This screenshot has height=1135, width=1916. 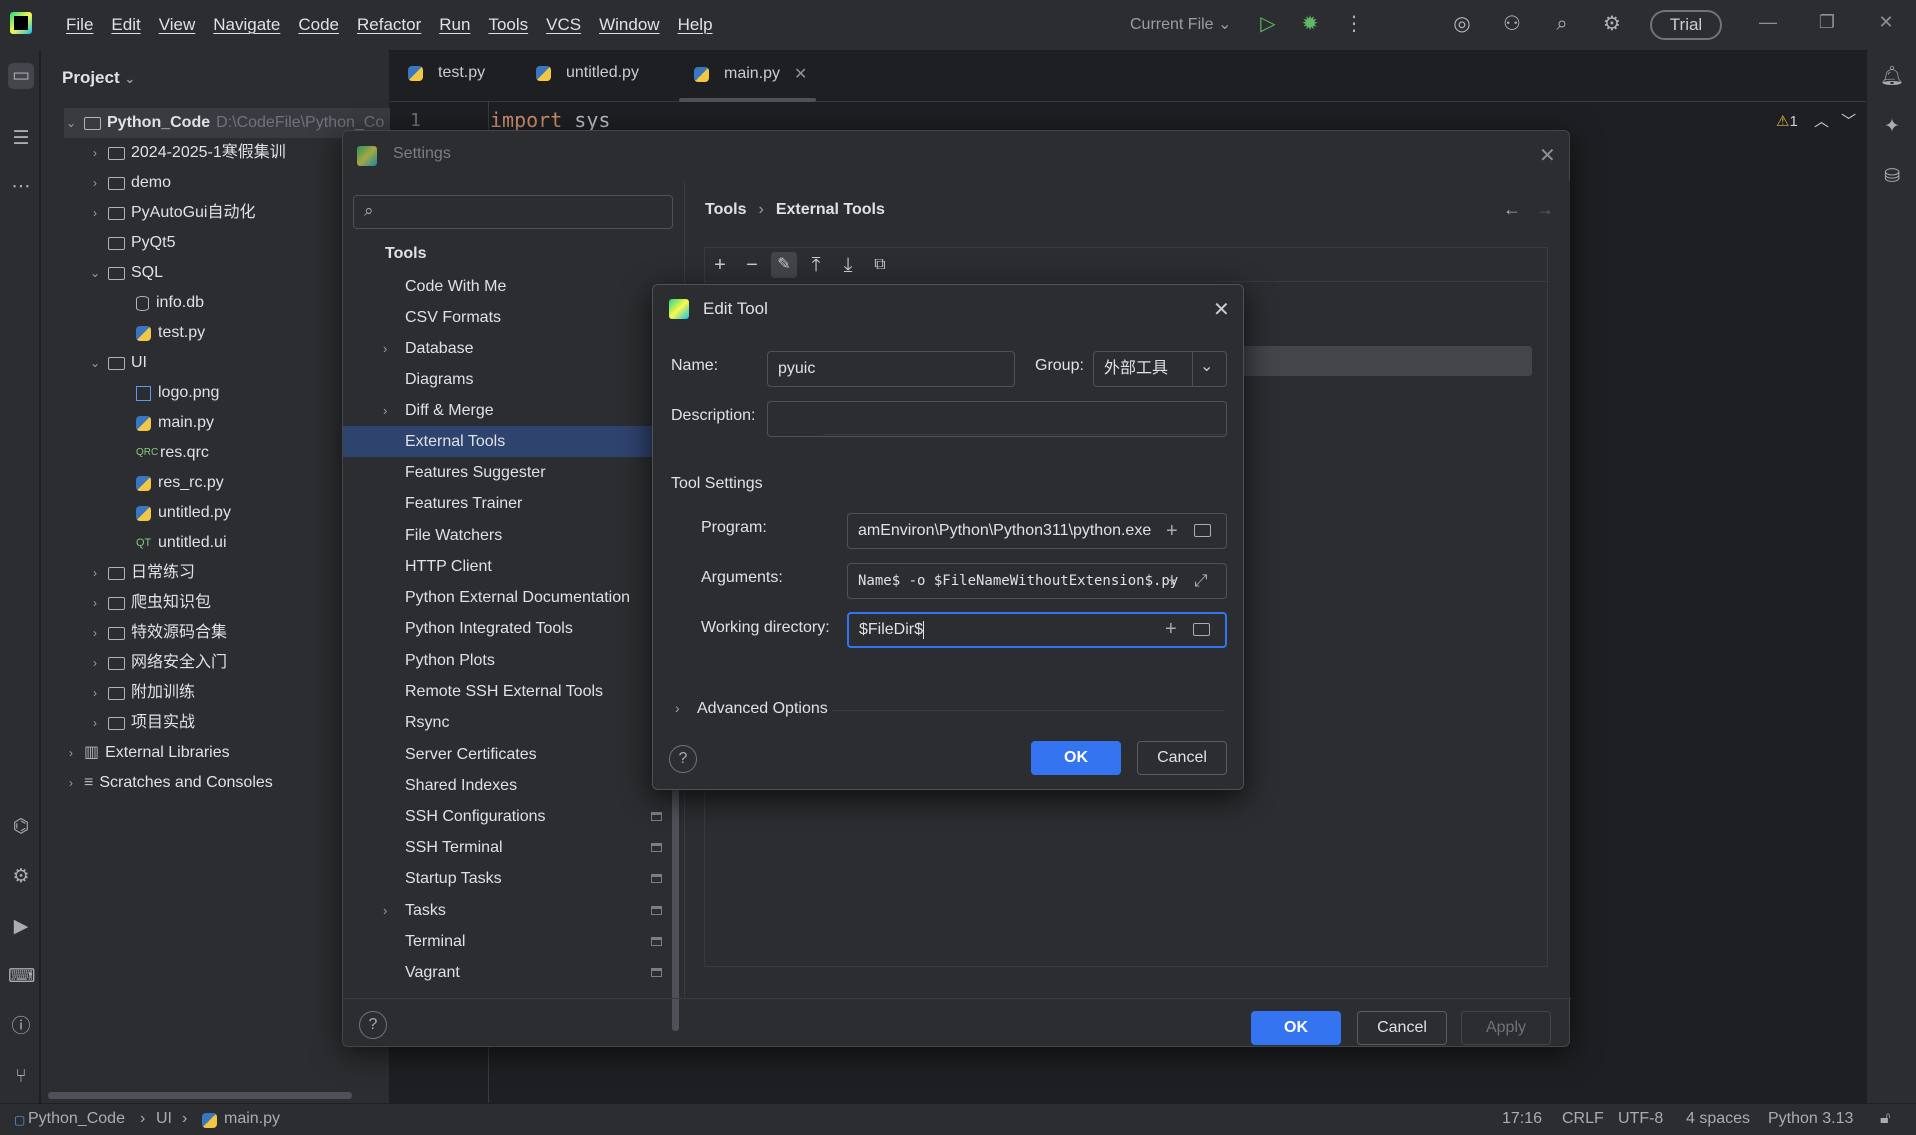 What do you see at coordinates (1686, 25) in the screenshot?
I see `trial-button: Trial` at bounding box center [1686, 25].